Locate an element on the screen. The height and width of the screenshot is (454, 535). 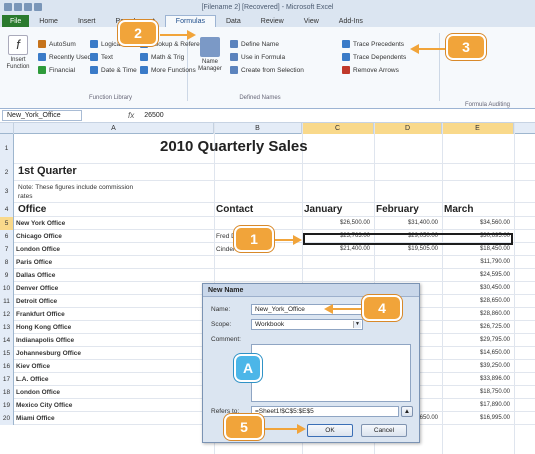
march-cell: $30,450.00 is located at coordinates (494, 288).